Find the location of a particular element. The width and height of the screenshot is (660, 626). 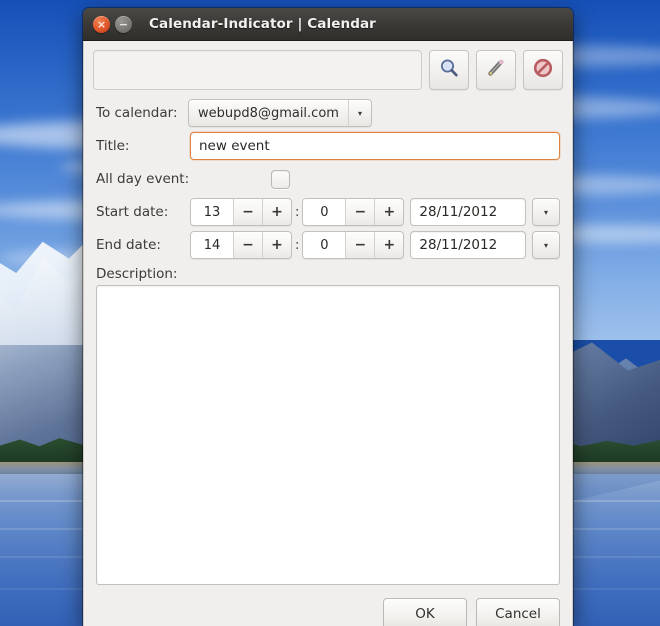

edit-button is located at coordinates (496, 70).